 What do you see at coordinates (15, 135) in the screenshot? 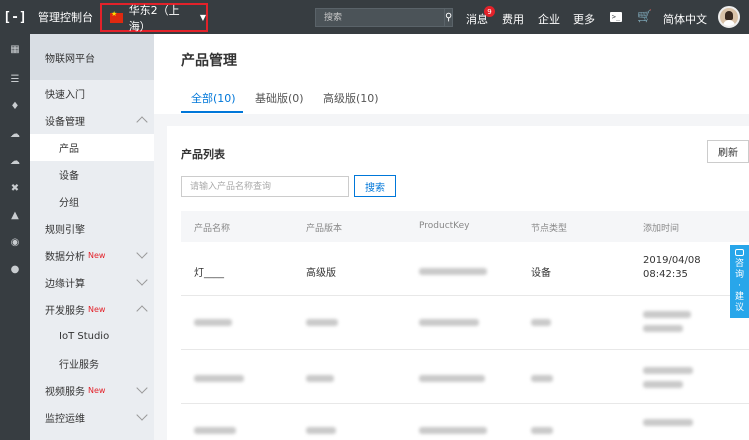
I see `cloud-icon: ☁` at bounding box center [15, 135].